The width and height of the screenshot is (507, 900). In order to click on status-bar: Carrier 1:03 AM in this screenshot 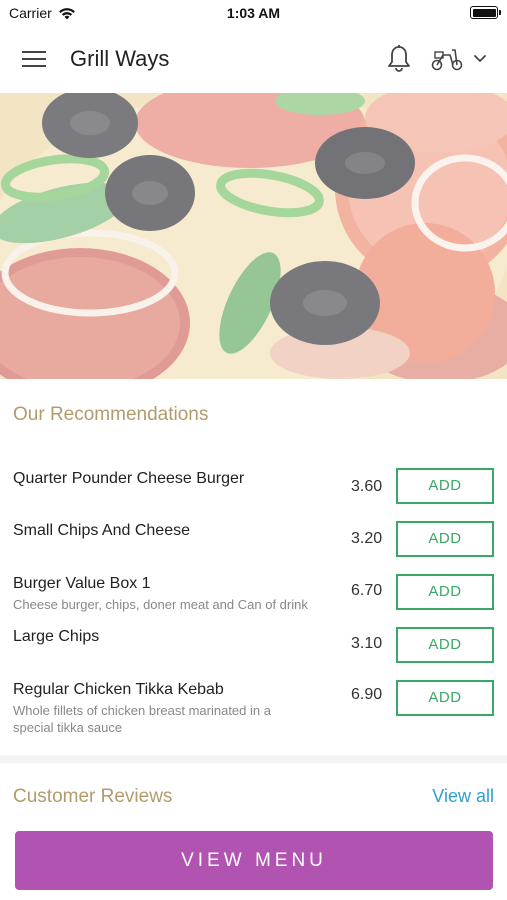, I will do `click(253, 13)`.